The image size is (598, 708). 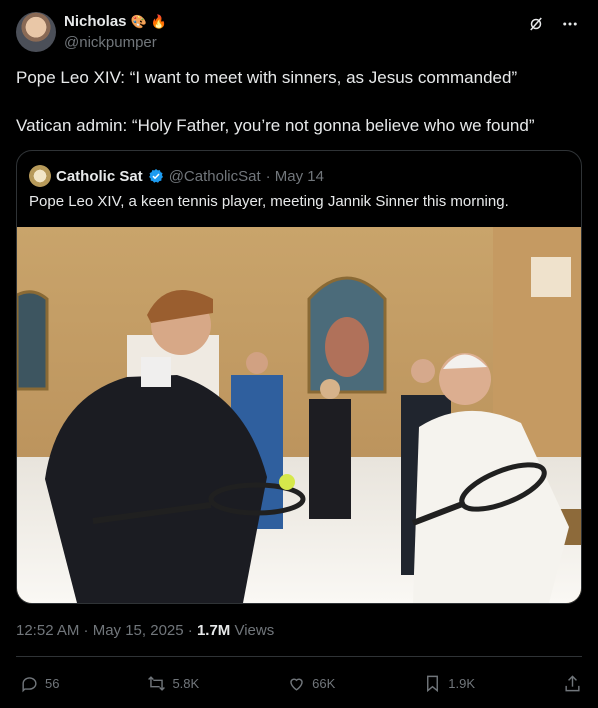 What do you see at coordinates (157, 683) in the screenshot?
I see `repost-icon` at bounding box center [157, 683].